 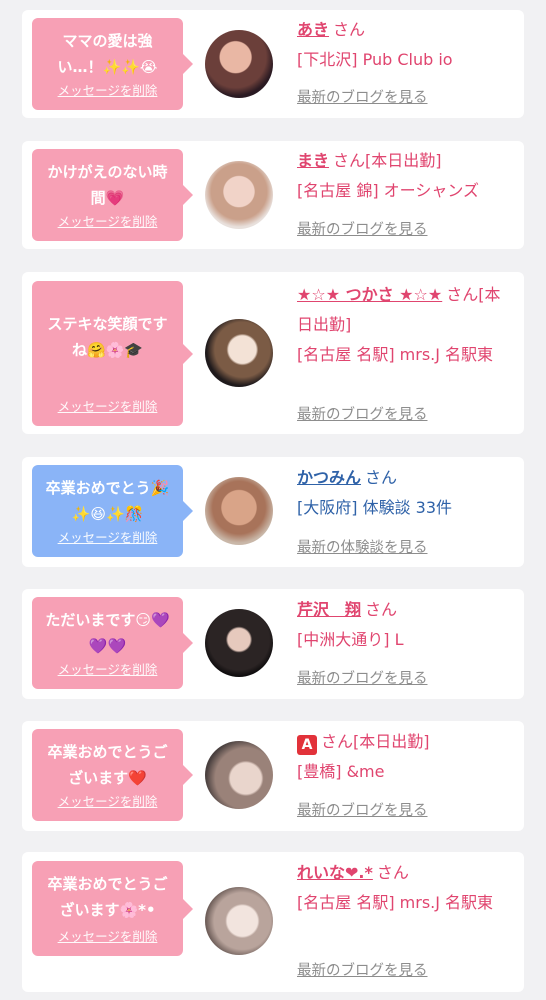 What do you see at coordinates (402, 757) in the screenshot?
I see `member-info: A さん[本日出勤] [豊橋] &me` at bounding box center [402, 757].